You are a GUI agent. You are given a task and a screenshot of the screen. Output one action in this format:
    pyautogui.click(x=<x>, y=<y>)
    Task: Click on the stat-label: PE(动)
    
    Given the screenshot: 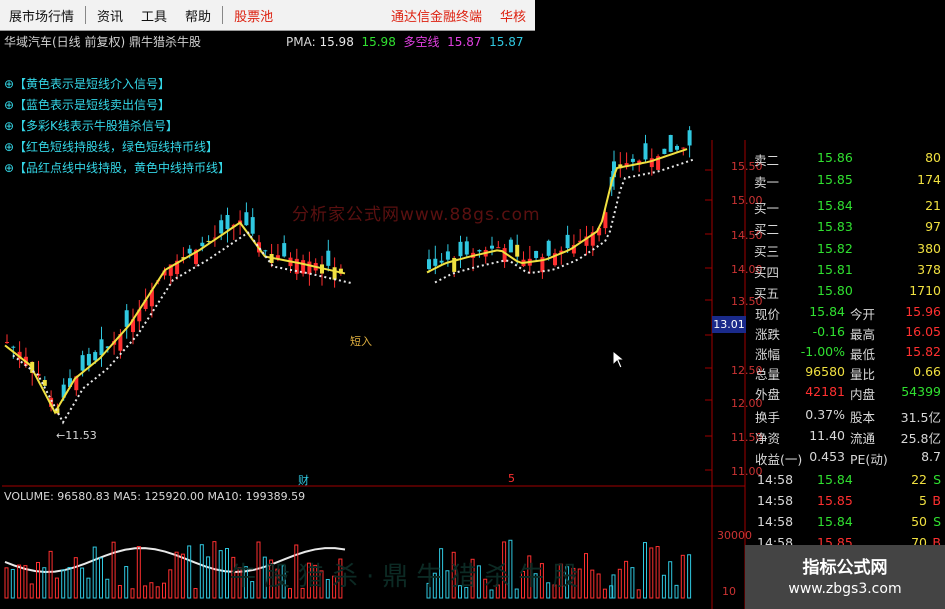 What is the action you would take?
    pyautogui.click(x=869, y=459)
    